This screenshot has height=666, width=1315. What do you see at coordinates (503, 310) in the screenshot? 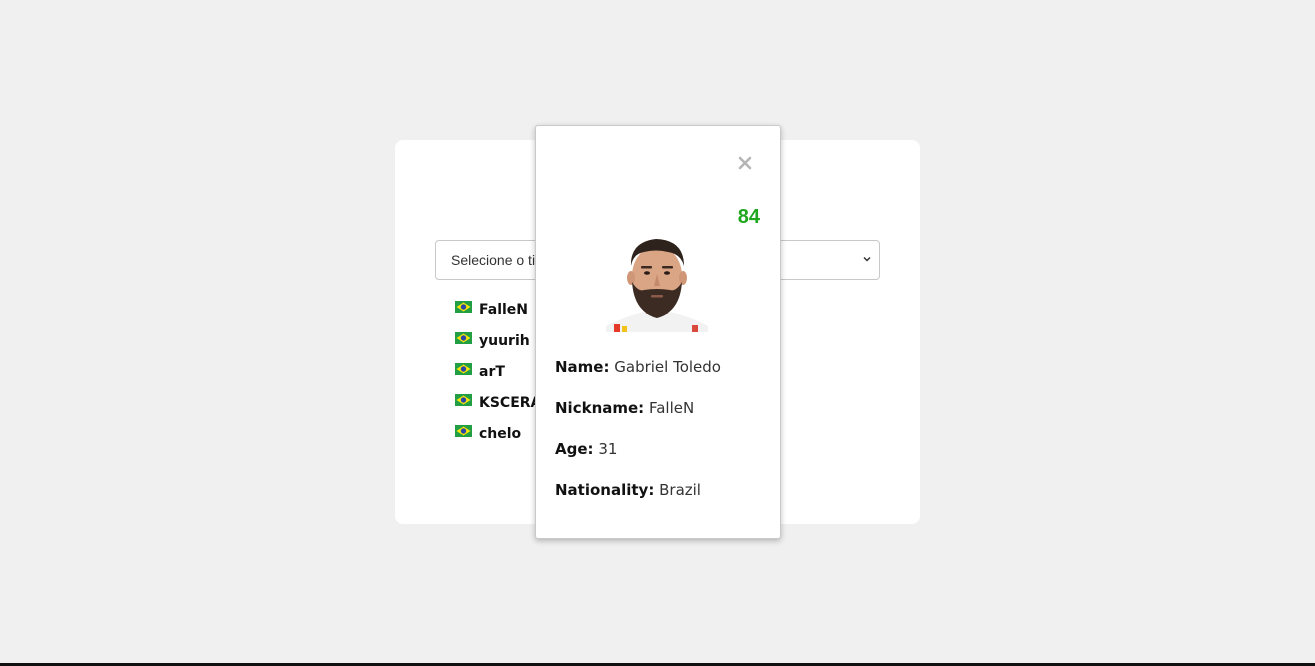
I see `player-name: FalleN` at bounding box center [503, 310].